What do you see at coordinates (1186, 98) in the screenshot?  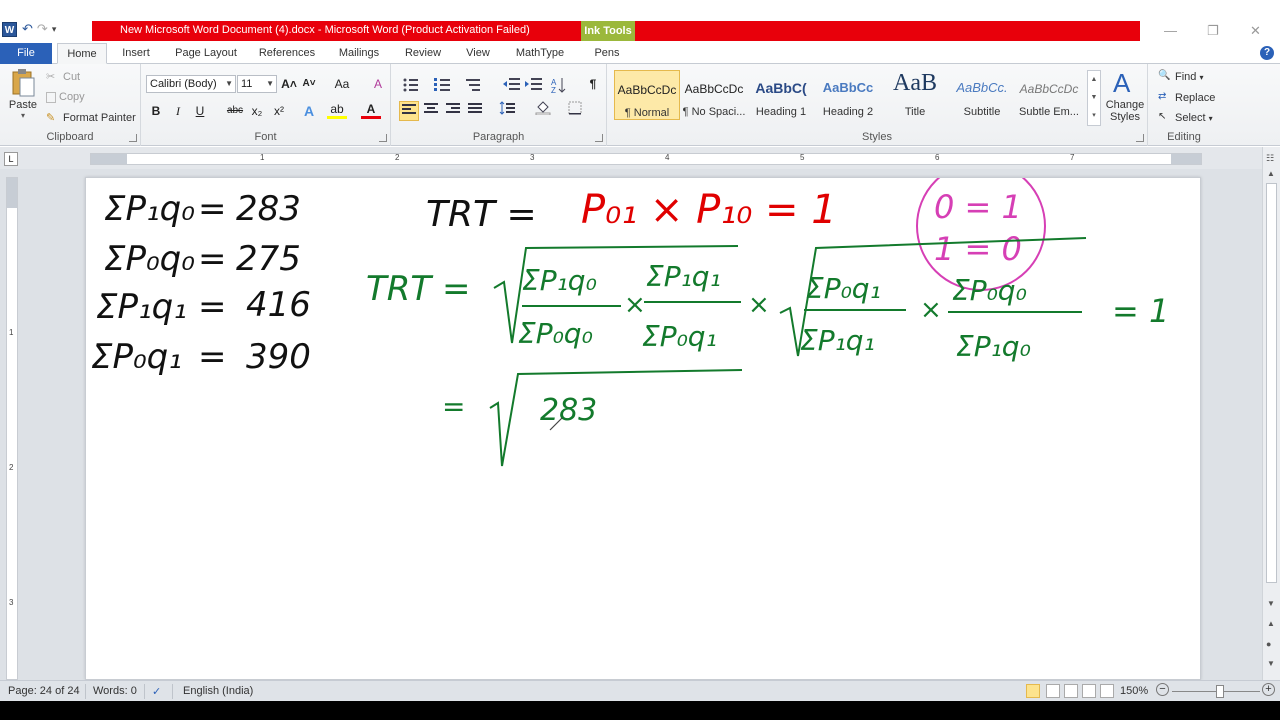 I see `replace-button: ⇄ Replace` at bounding box center [1186, 98].